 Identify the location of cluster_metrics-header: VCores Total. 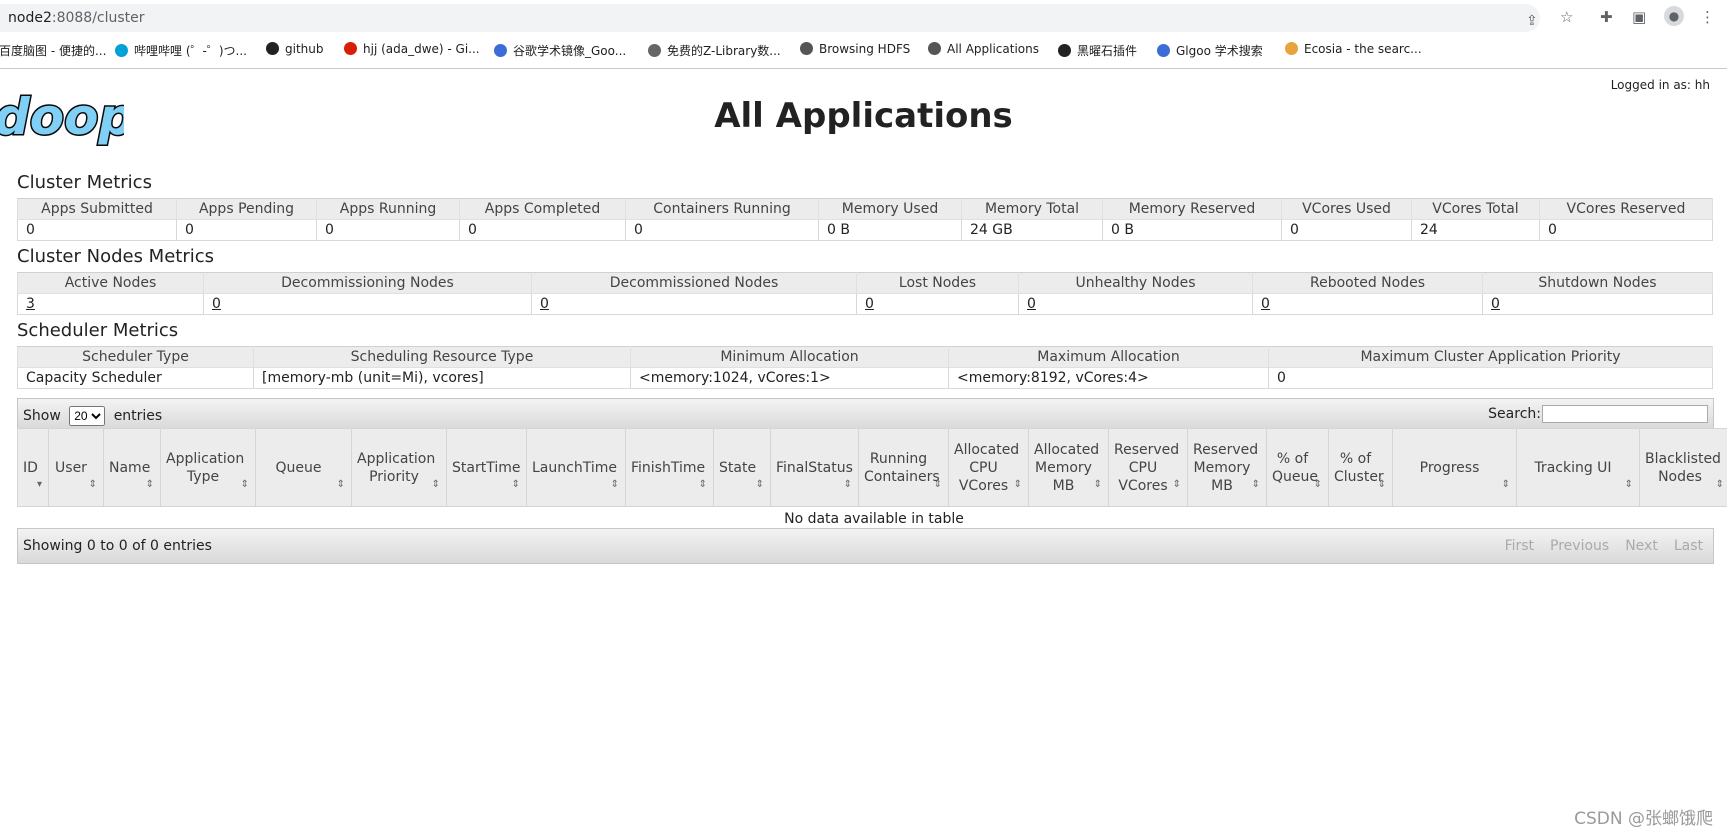
(1475, 209).